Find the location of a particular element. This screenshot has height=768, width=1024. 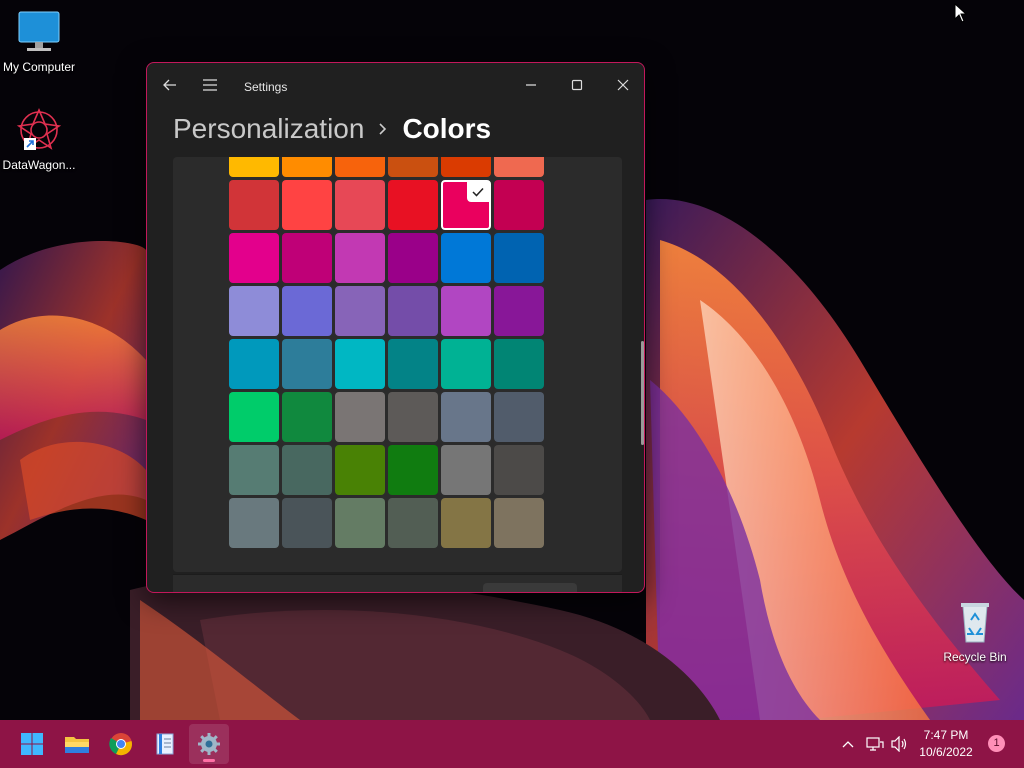

desktop-icon-label: Recycle Bin is located at coordinates (975, 657).